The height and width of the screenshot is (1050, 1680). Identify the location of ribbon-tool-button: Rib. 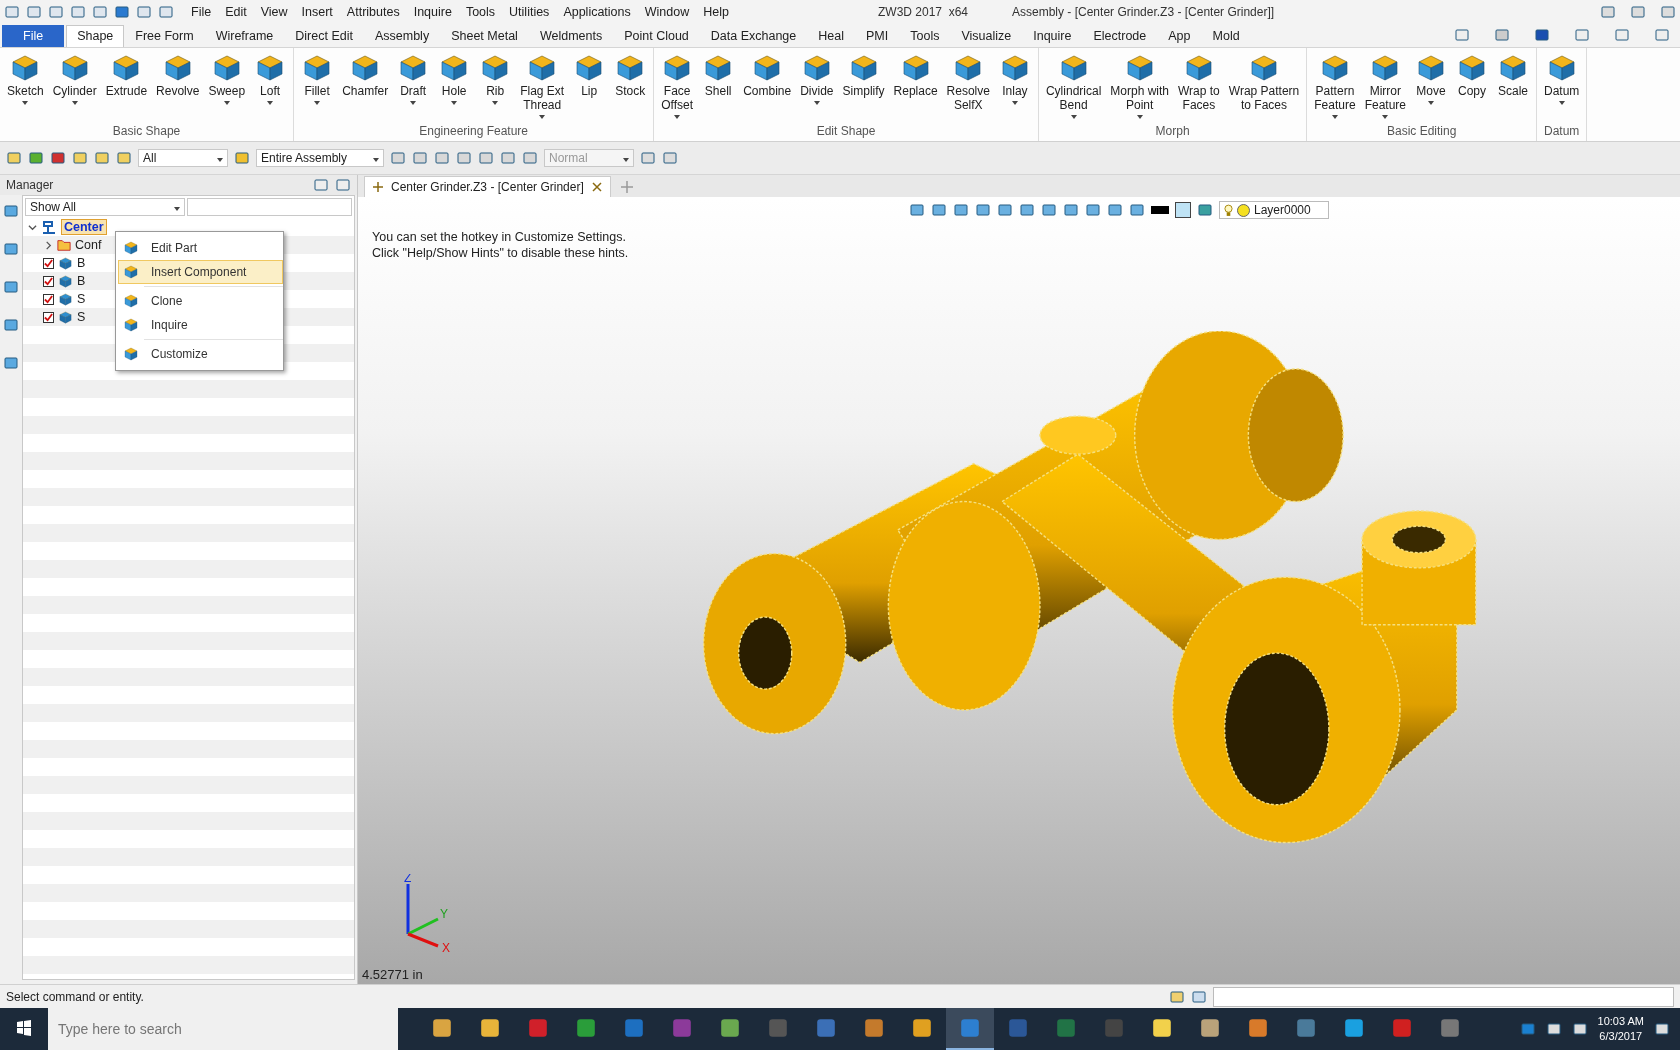
(495, 86).